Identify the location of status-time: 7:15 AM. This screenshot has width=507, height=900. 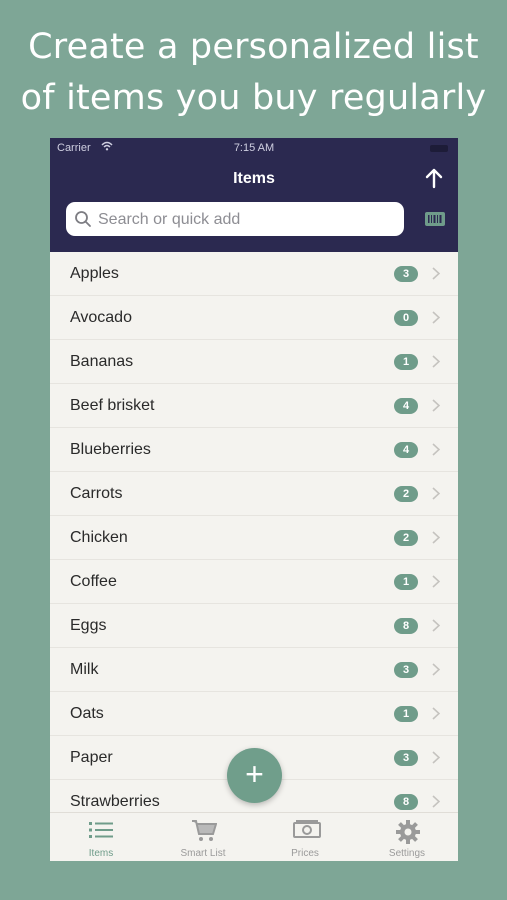
(254, 148).